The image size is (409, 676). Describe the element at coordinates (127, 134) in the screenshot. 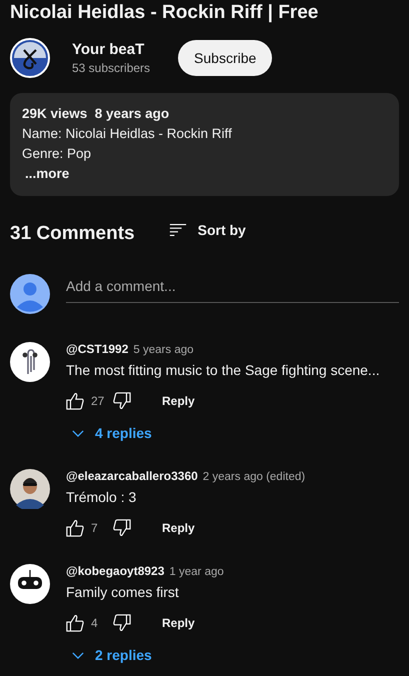

I see `description-line: Name: Nicolai Heidlas - Rockin Riff` at that location.